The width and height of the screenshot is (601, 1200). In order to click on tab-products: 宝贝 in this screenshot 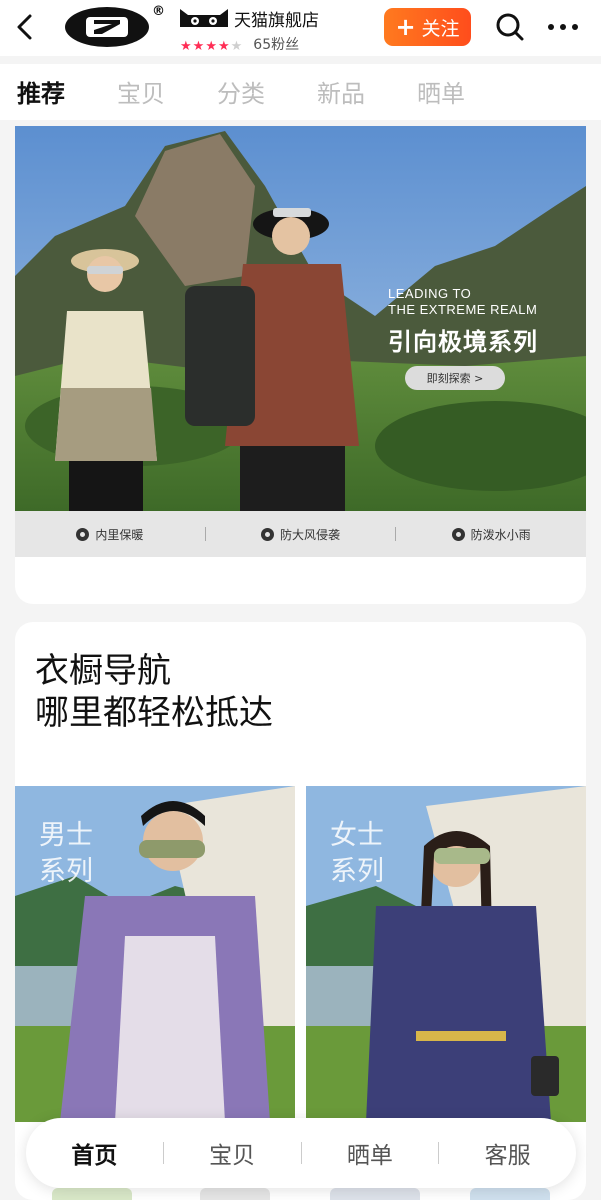, I will do `click(141, 91)`.